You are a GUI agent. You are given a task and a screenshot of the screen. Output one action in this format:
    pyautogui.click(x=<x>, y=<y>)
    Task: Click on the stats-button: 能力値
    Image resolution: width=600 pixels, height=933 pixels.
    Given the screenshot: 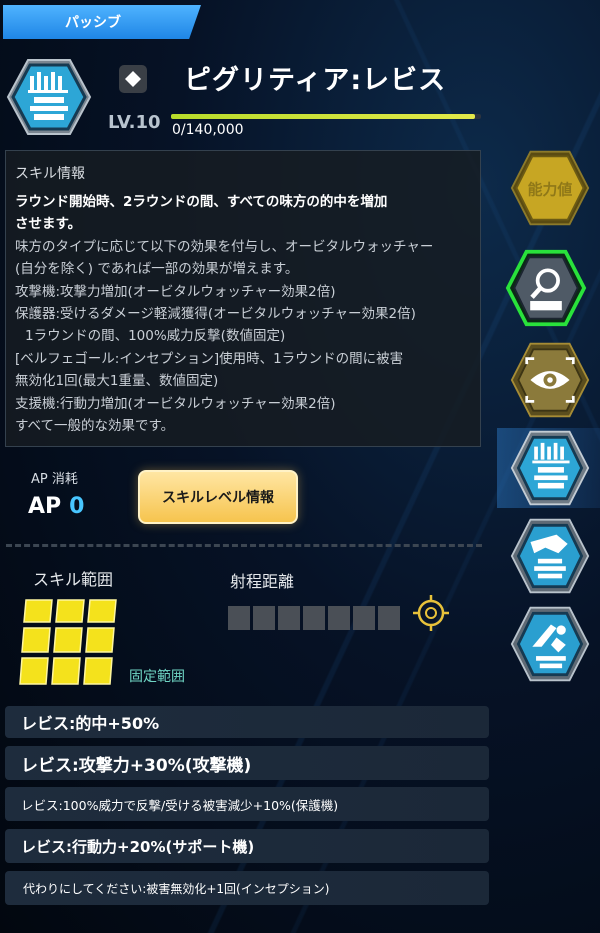 What is the action you would take?
    pyautogui.click(x=550, y=188)
    